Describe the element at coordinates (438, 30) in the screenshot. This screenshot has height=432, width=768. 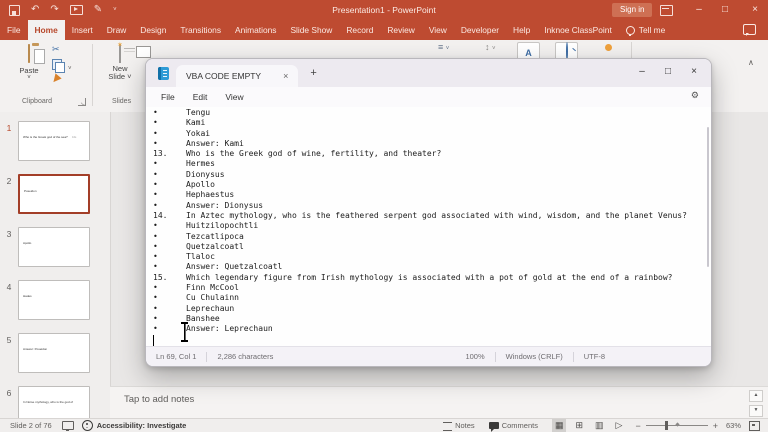
I see `ribbon-tab: View` at that location.